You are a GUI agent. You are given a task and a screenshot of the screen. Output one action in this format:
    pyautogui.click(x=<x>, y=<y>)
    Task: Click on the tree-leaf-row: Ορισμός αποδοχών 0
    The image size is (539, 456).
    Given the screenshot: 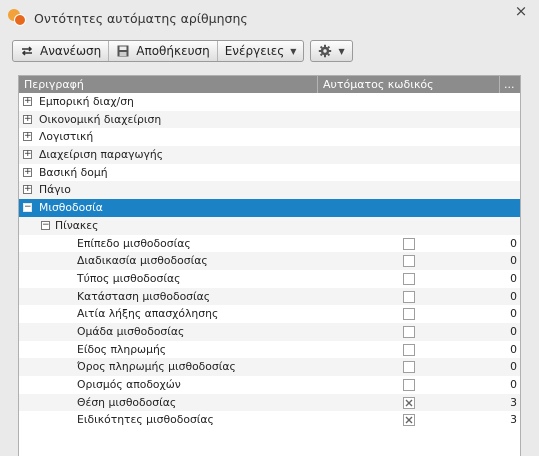 What is the action you would take?
    pyautogui.click(x=269, y=385)
    